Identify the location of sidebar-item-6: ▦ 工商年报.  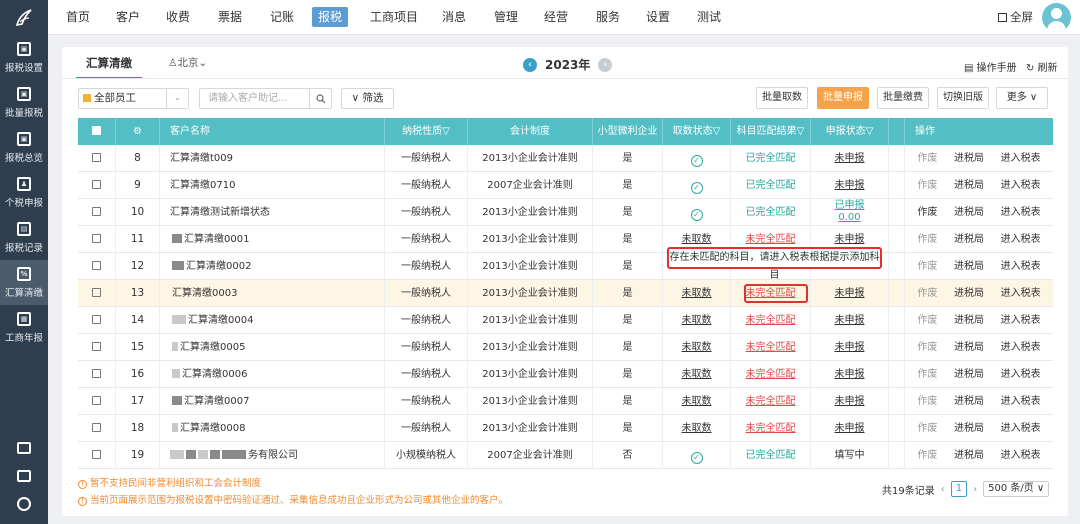
(24, 327).